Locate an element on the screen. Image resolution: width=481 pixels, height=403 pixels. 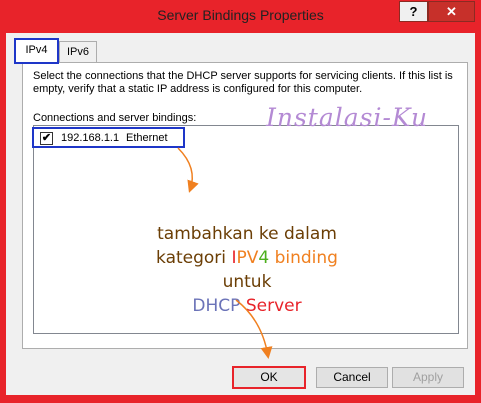
ok-button: OK is located at coordinates (269, 377).